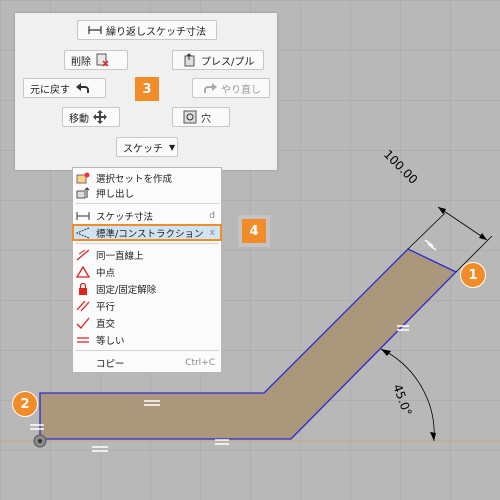  Describe the element at coordinates (190, 117) in the screenshot. I see `hole-icon` at that location.